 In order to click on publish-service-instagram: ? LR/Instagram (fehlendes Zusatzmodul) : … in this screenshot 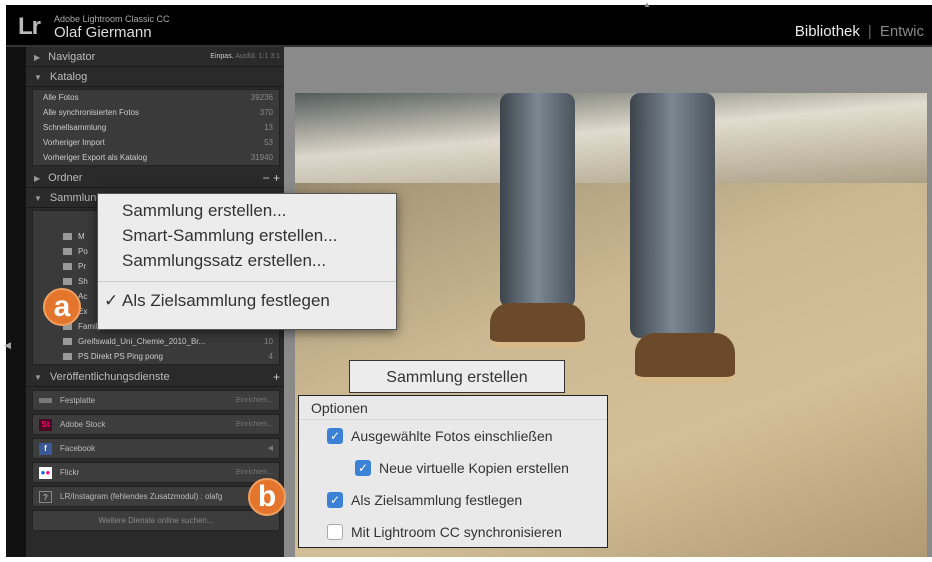, I will do `click(156, 496)`.